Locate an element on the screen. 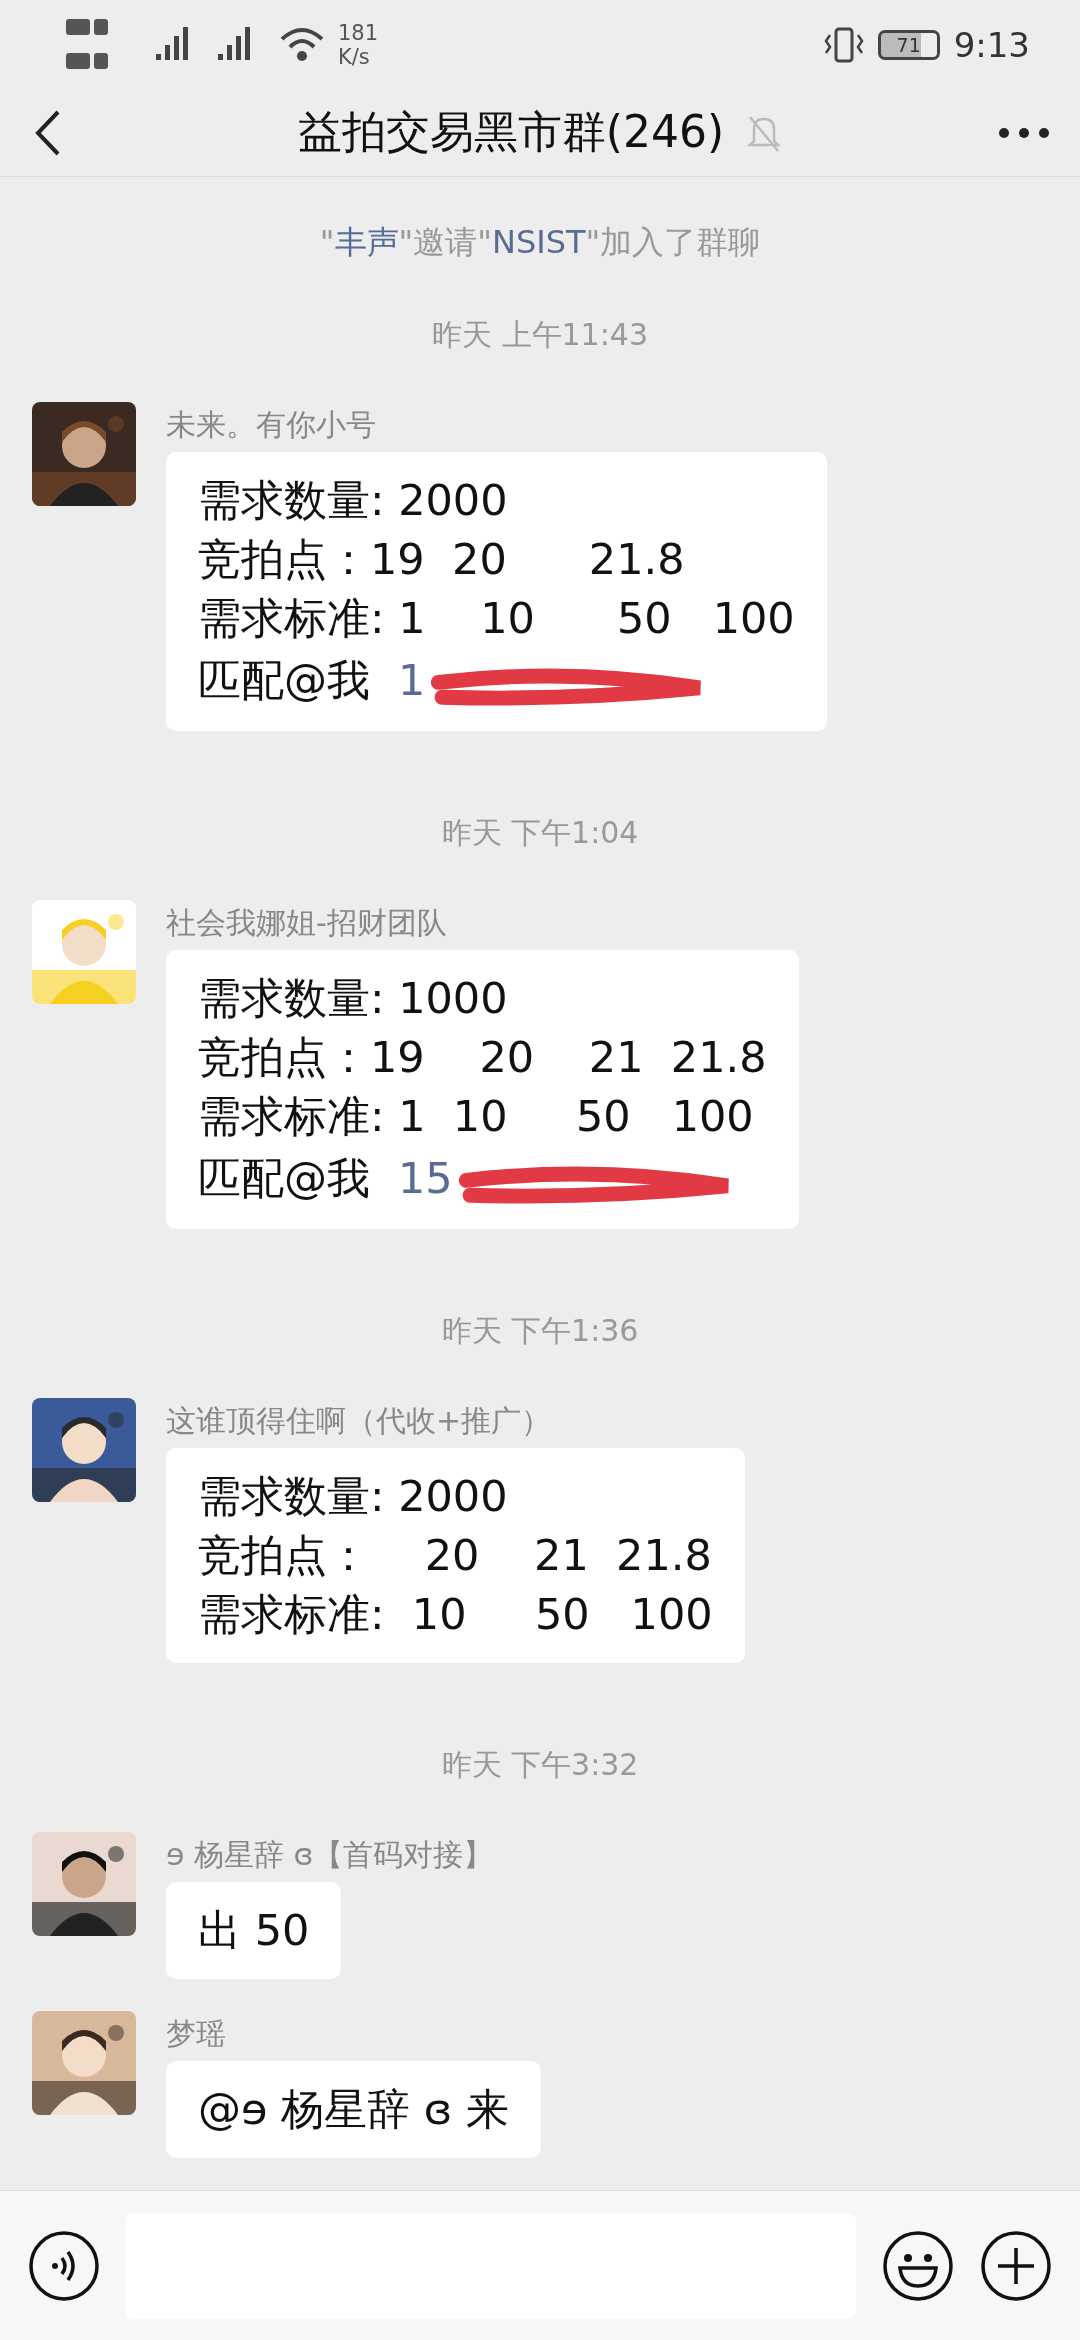  message-text: 竞拍点：19 20 21 21.8 is located at coordinates (482, 1058).